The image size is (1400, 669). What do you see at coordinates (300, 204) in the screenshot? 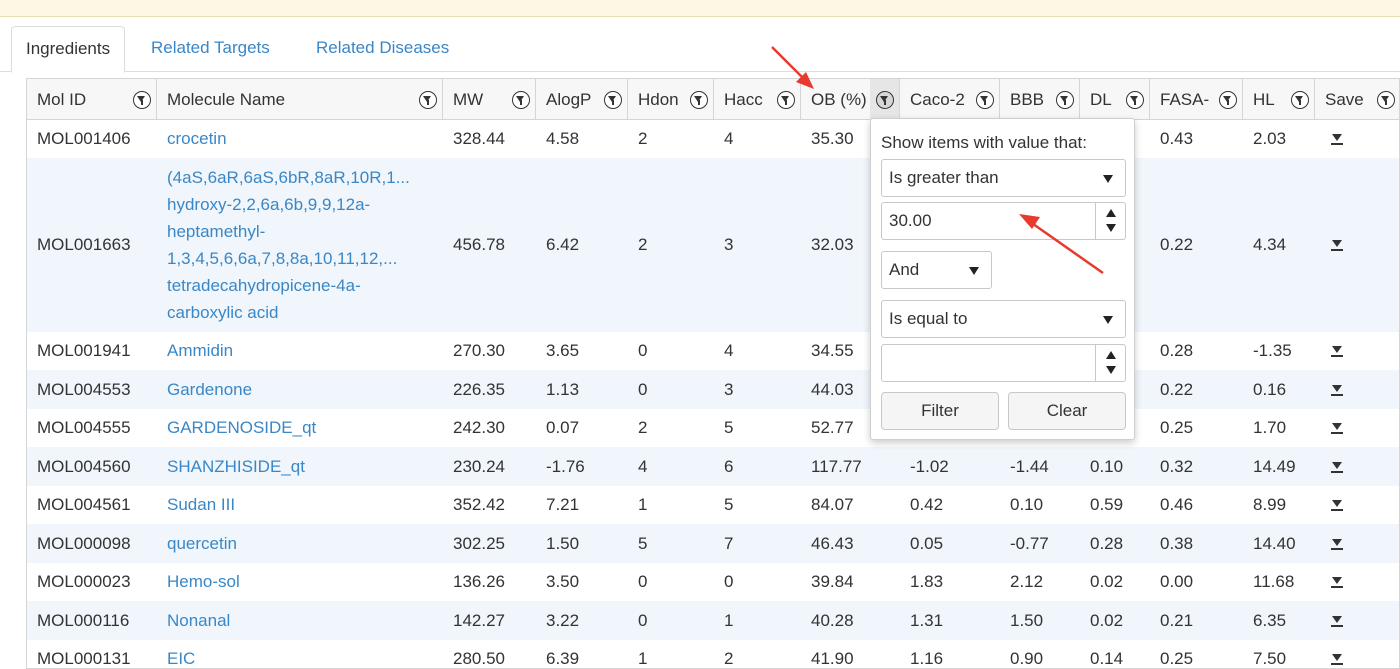
I see `molecule-name-line: hydroxy-2,2,6a,6b,9,9,12a-` at bounding box center [300, 204].